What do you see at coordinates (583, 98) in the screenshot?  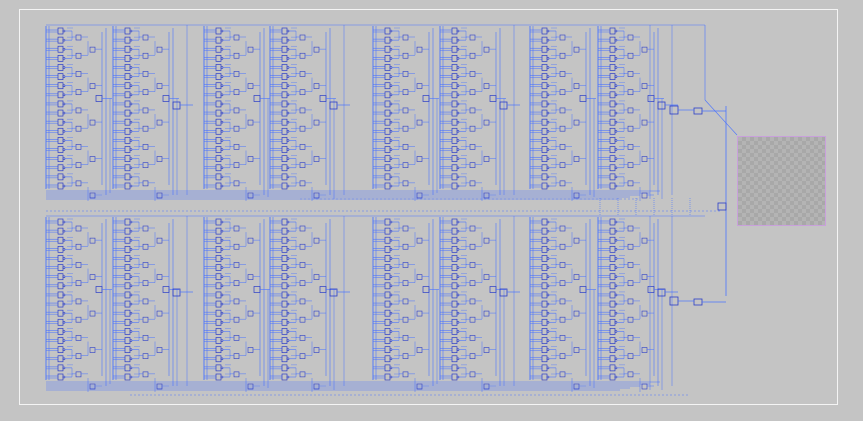 I see `combiner-gate` at bounding box center [583, 98].